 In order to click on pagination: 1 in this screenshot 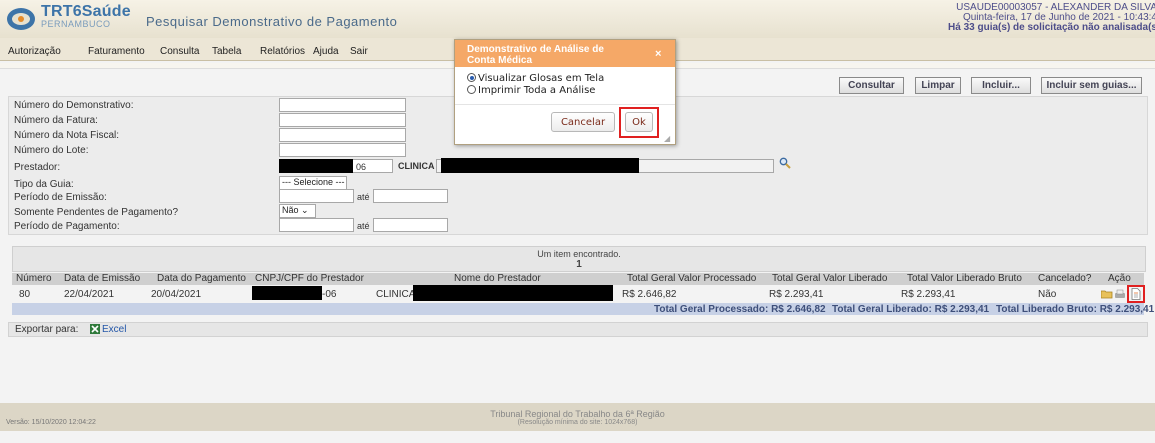, I will do `click(579, 264)`.